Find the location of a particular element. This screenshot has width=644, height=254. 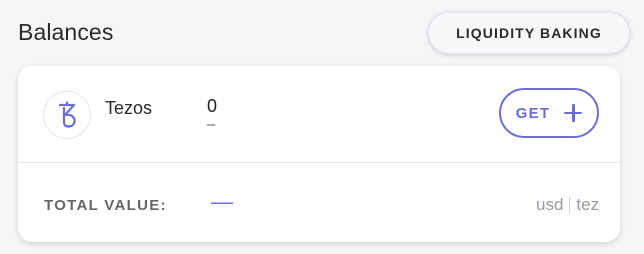

divider is located at coordinates (319, 162).